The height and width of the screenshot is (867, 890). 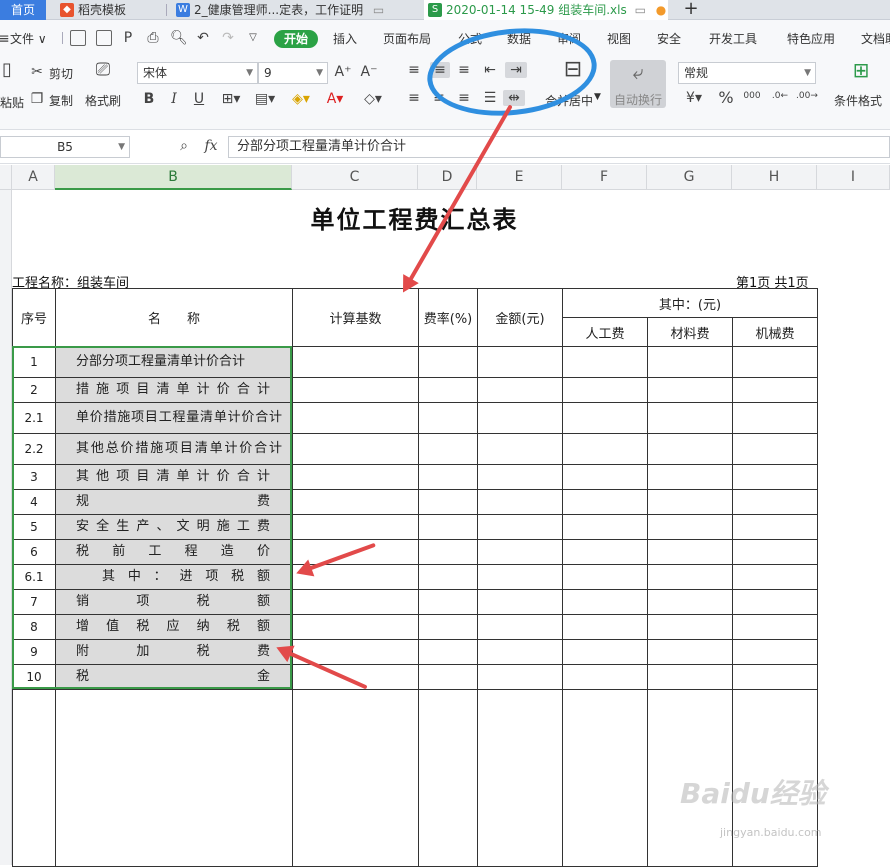 I want to click on name-cell: 税前工程造价, so click(x=174, y=552).